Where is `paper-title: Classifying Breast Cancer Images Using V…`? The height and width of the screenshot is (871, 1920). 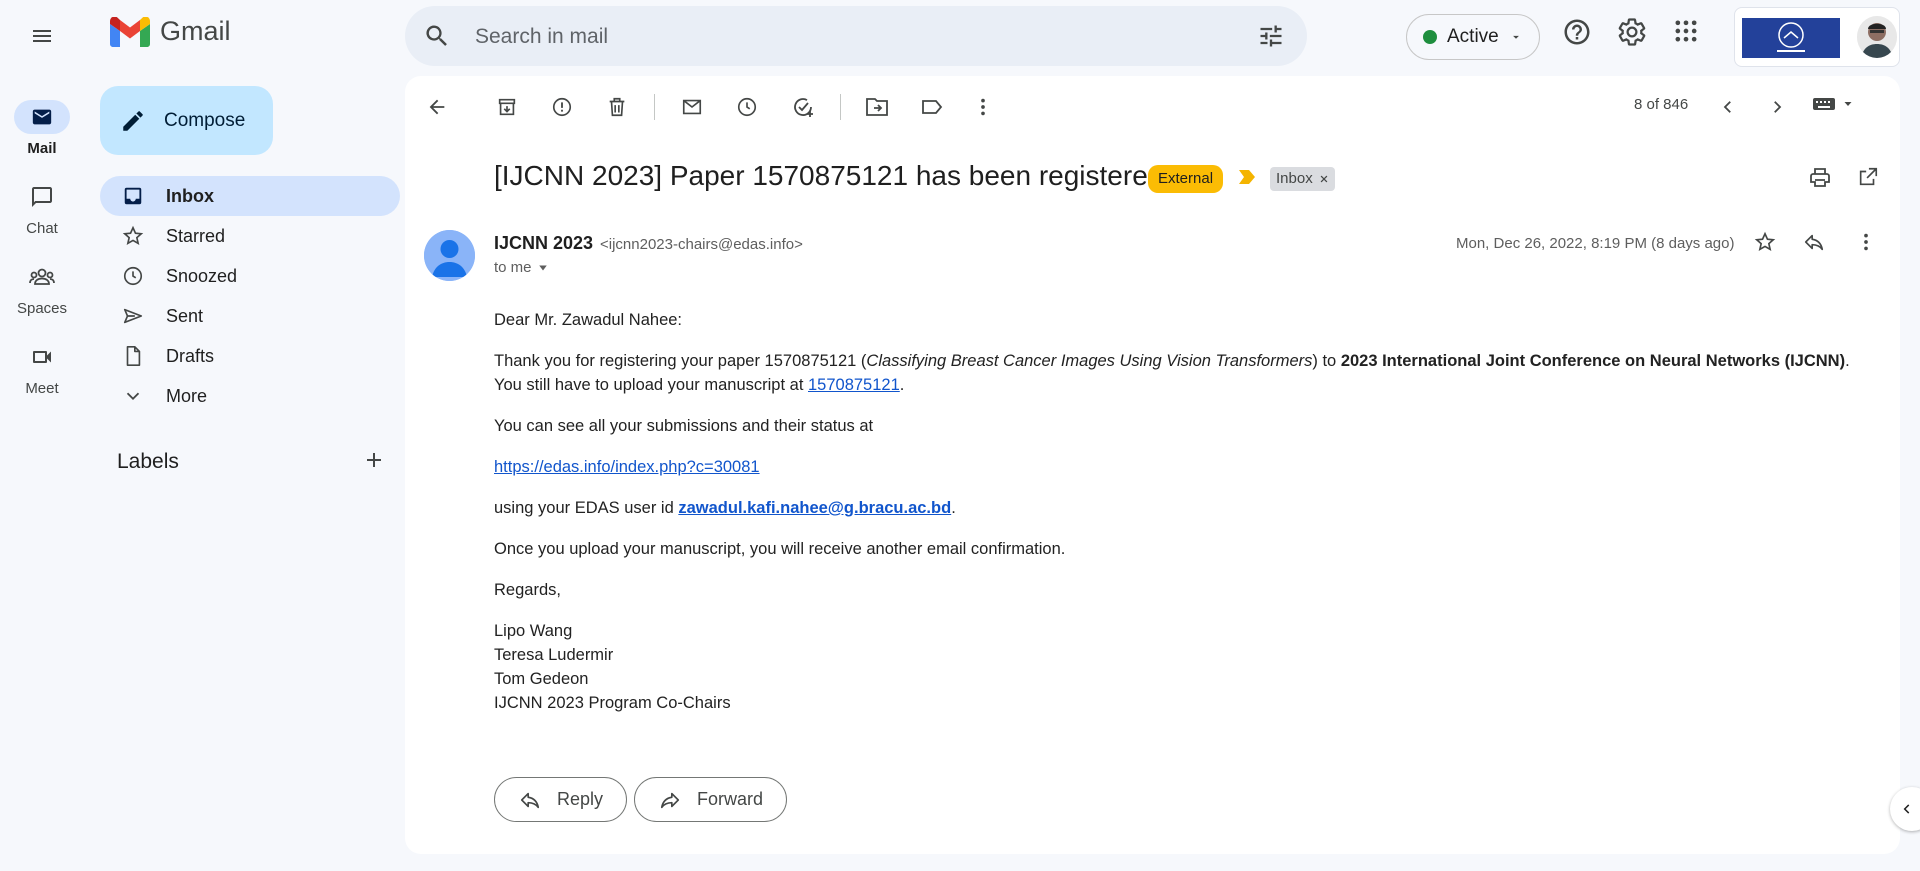
paper-title: Classifying Breast Cancer Images Using V… is located at coordinates (1089, 361).